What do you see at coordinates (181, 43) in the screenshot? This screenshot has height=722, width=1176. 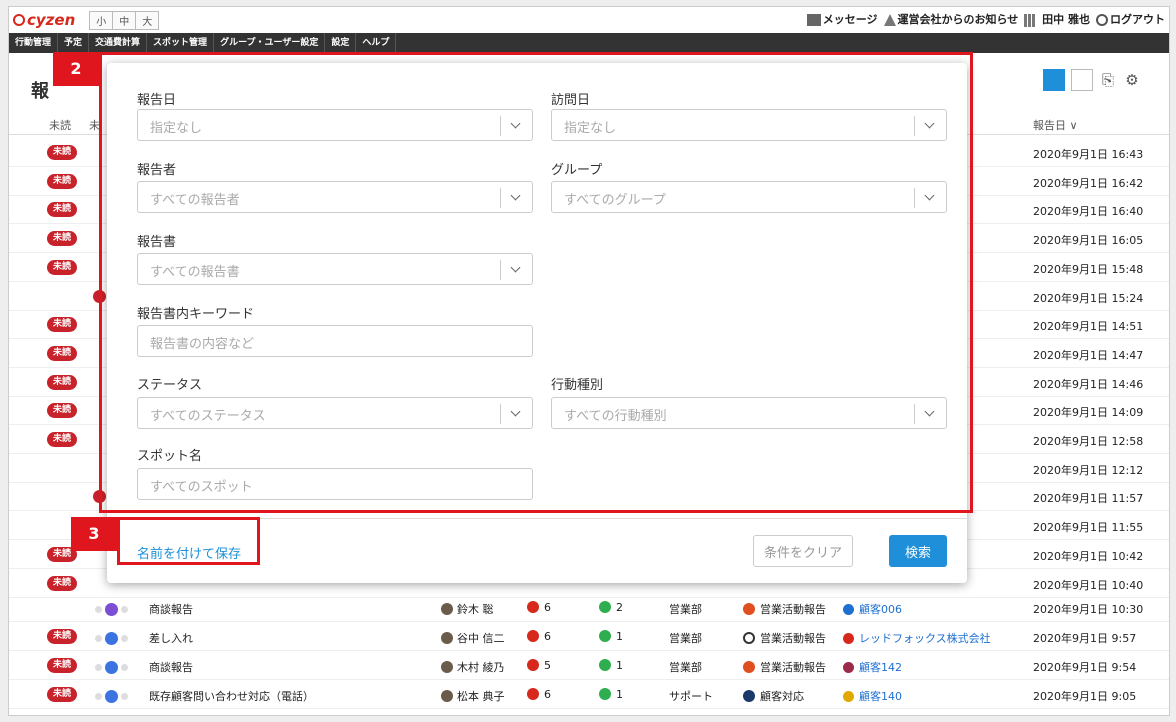 I see `nav-spot: スポット管理` at bounding box center [181, 43].